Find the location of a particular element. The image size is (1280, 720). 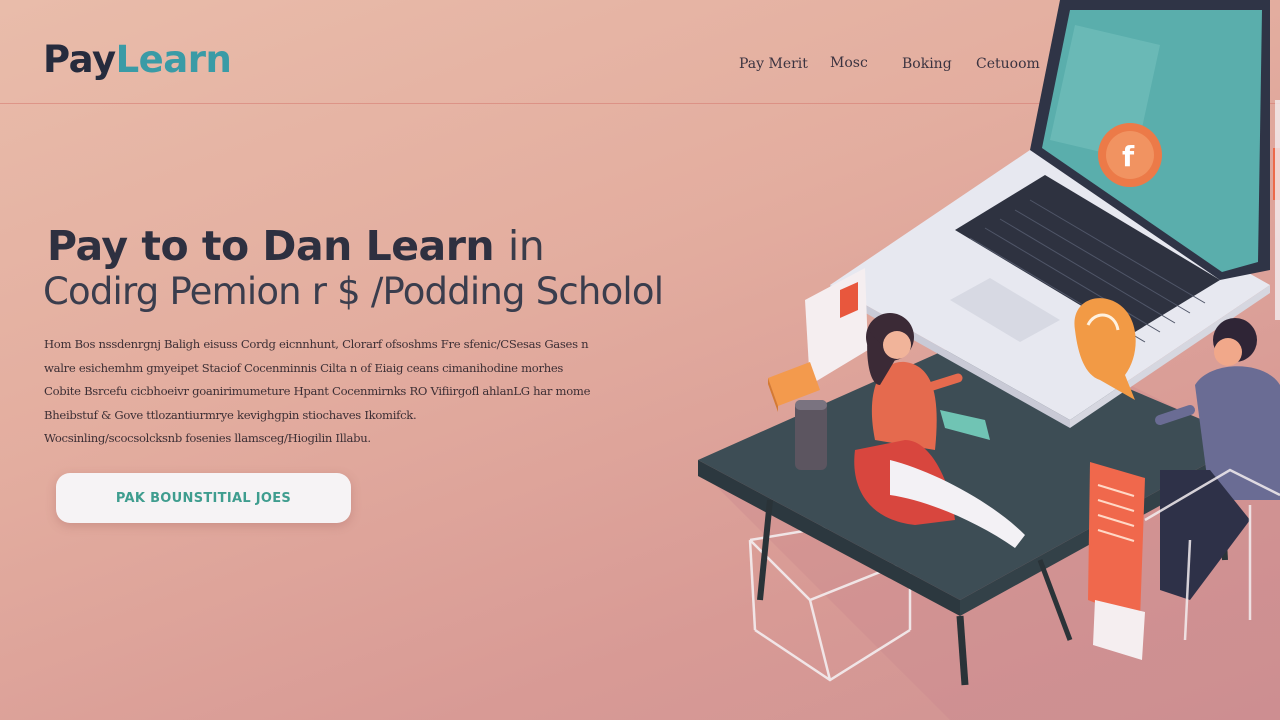

document-card is located at coordinates (1116, 561).